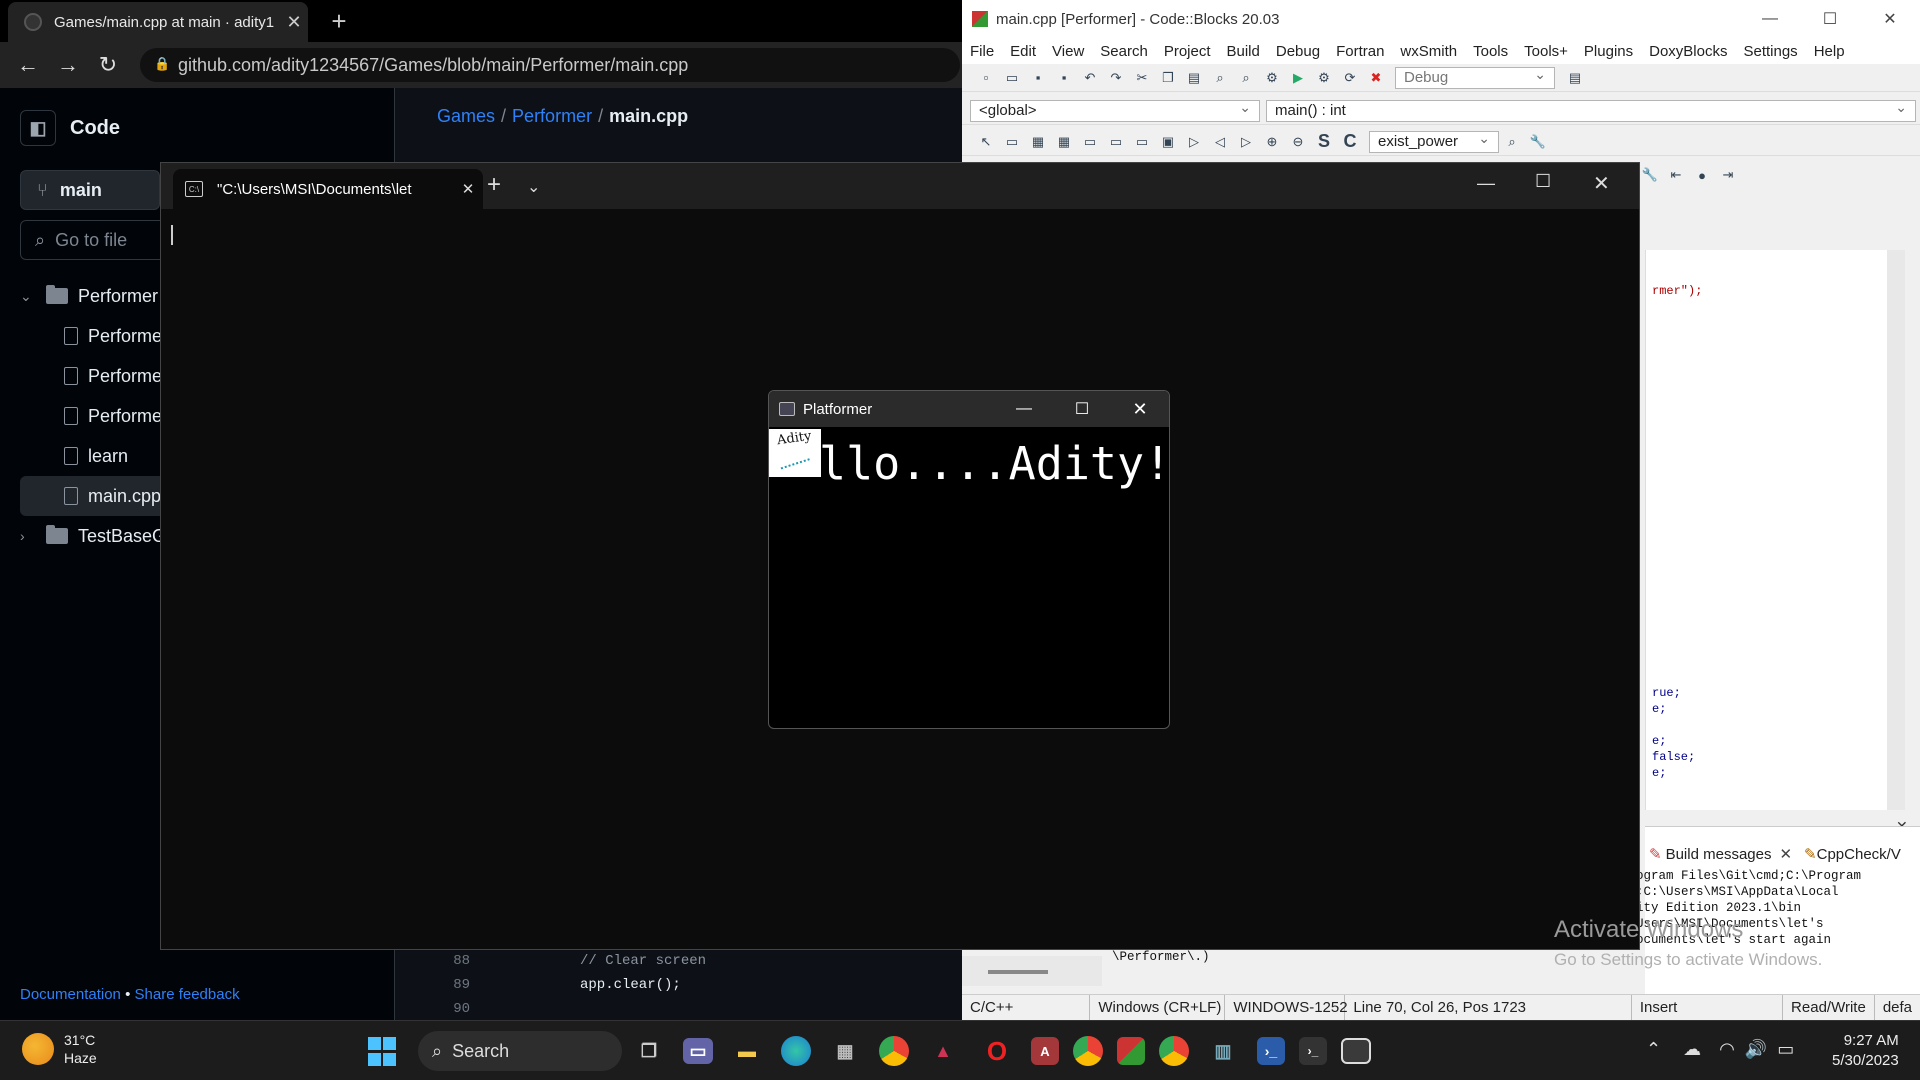 The image size is (1920, 1080). I want to click on volume-icon: 🔊, so click(1756, 1049).